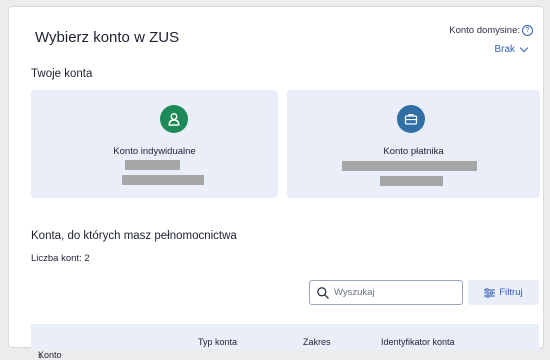 The width and height of the screenshot is (550, 360). I want to click on card-payer-label: Konto płatnika, so click(413, 151).